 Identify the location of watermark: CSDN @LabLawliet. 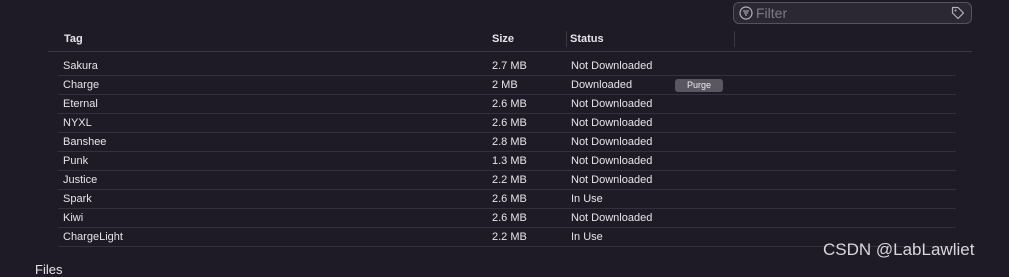
(899, 249).